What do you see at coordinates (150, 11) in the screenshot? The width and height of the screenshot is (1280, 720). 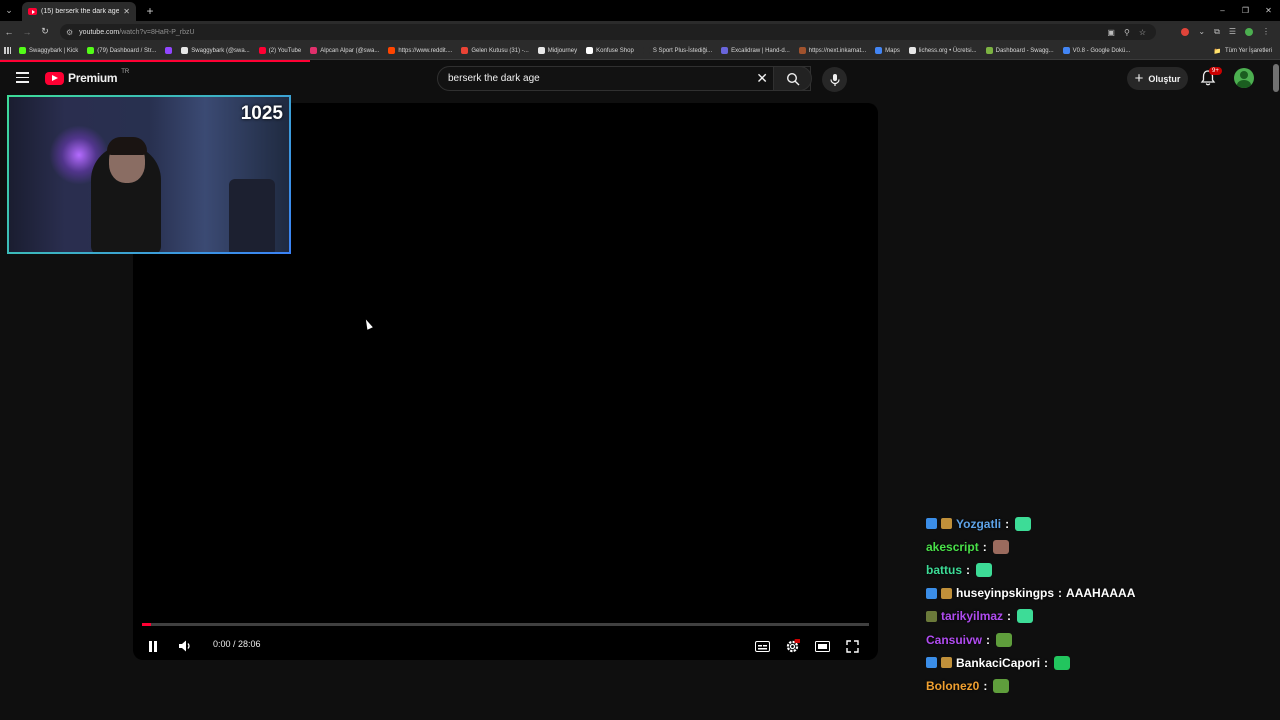 I see `new-tab-plus-icon: +` at bounding box center [150, 11].